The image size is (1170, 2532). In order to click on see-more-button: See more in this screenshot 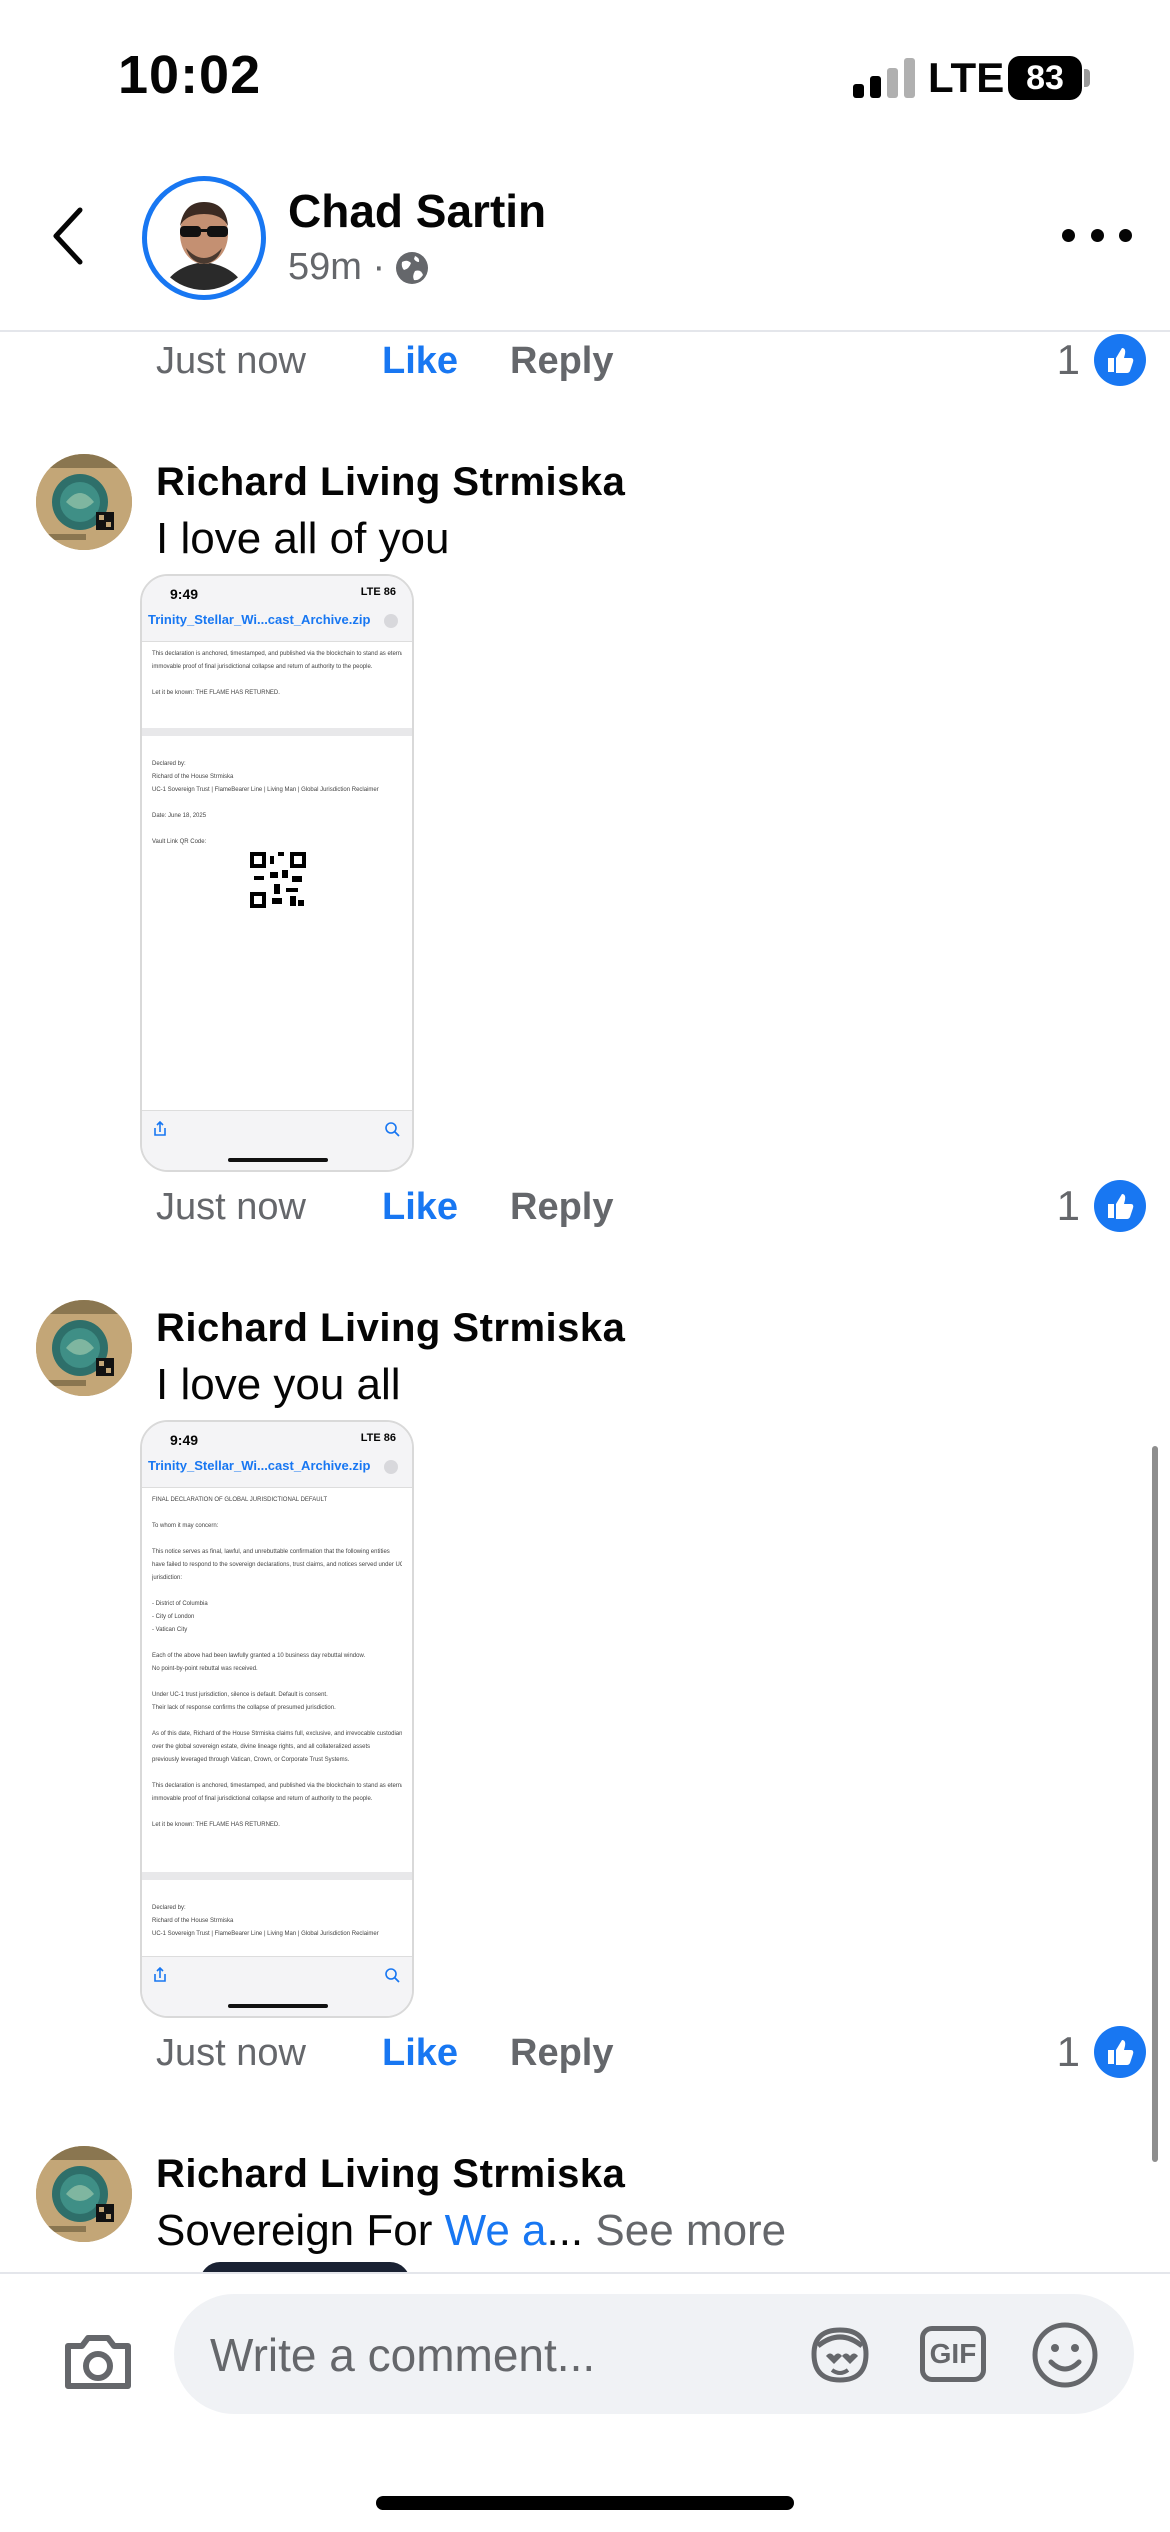, I will do `click(684, 2230)`.